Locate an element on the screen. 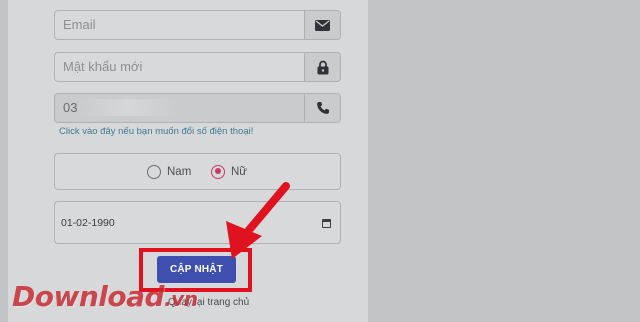 This screenshot has height=322, width=640. watermark-tld: .vn is located at coordinates (181, 299).